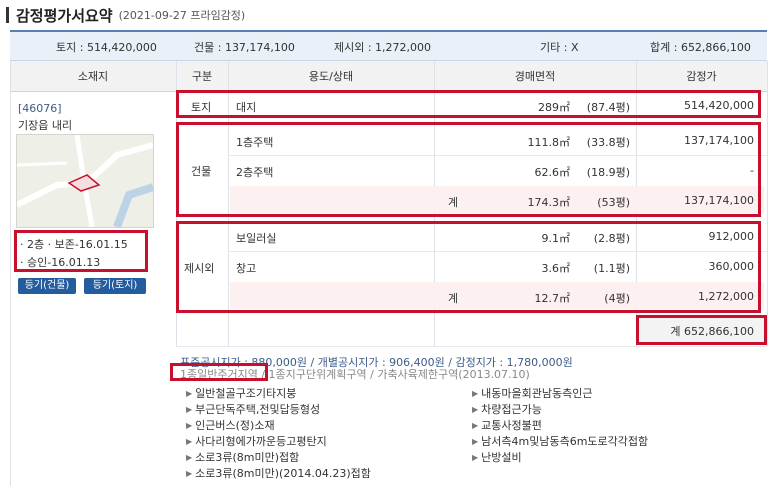 Image resolution: width=773 pixels, height=486 pixels. What do you see at coordinates (106, 47) in the screenshot?
I see `summary-land: 토지 : 514,420,000` at bounding box center [106, 47].